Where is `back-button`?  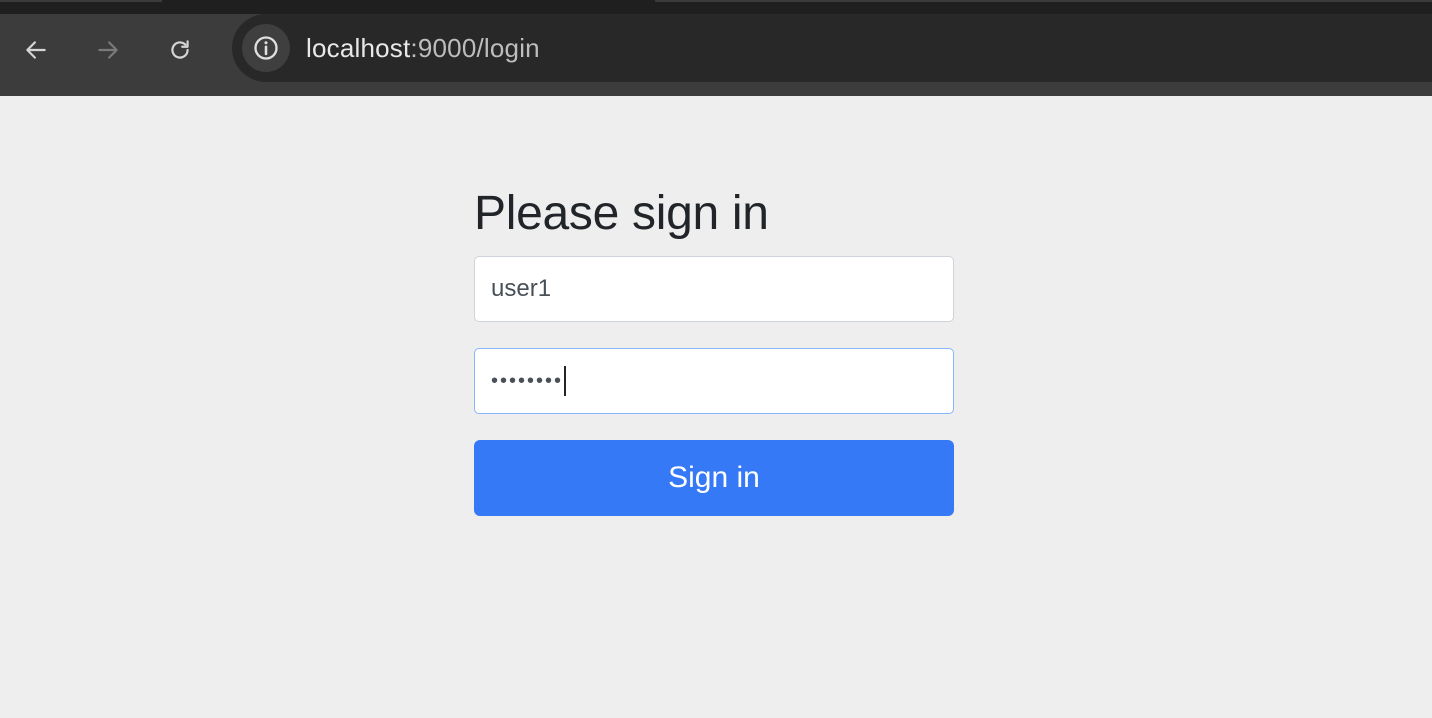 back-button is located at coordinates (36, 50).